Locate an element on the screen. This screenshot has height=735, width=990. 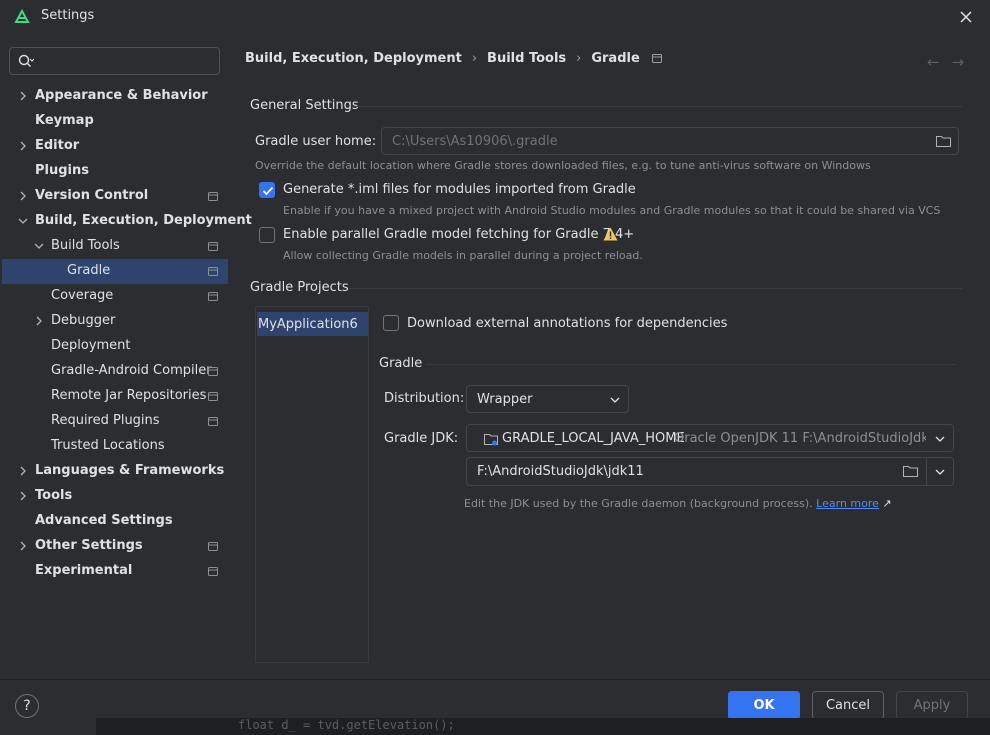
sidebar-item-gradle-android-compiler: Gradle-Android Compiler is located at coordinates (115, 371).